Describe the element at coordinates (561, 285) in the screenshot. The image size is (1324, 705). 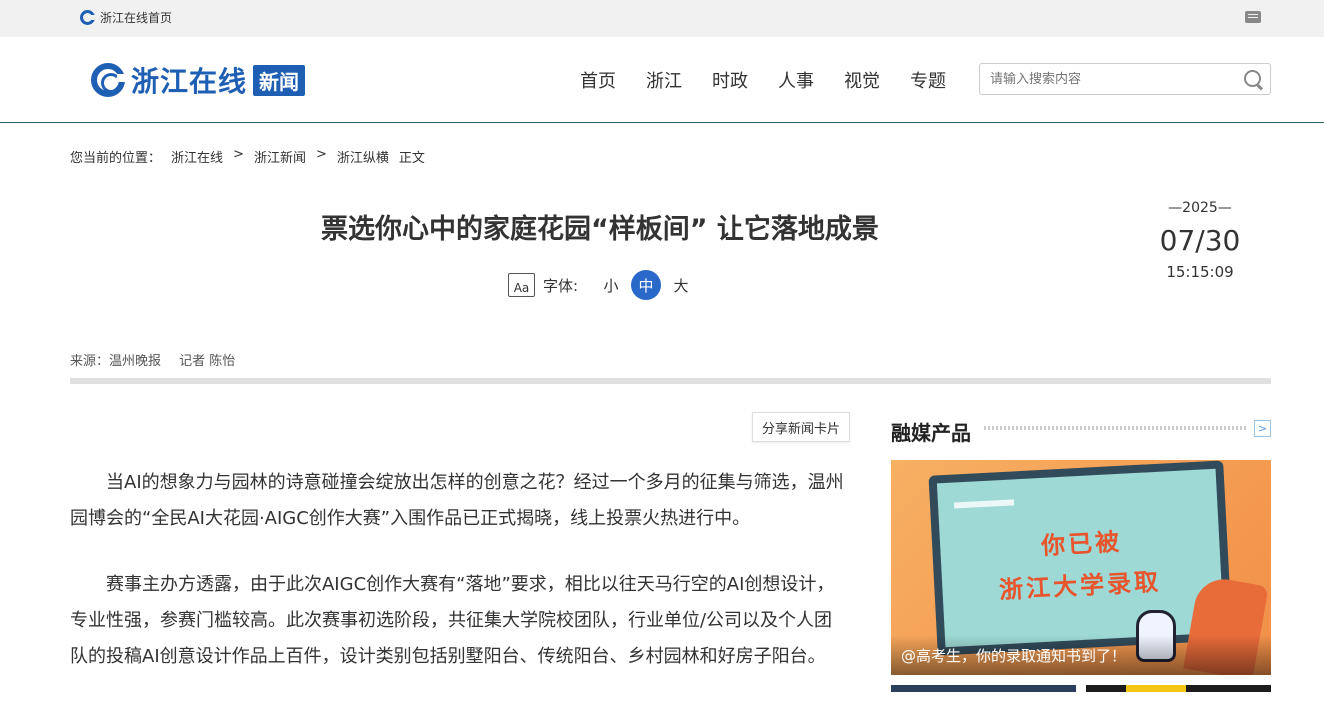
I see `font-size-label: 字体:` at that location.